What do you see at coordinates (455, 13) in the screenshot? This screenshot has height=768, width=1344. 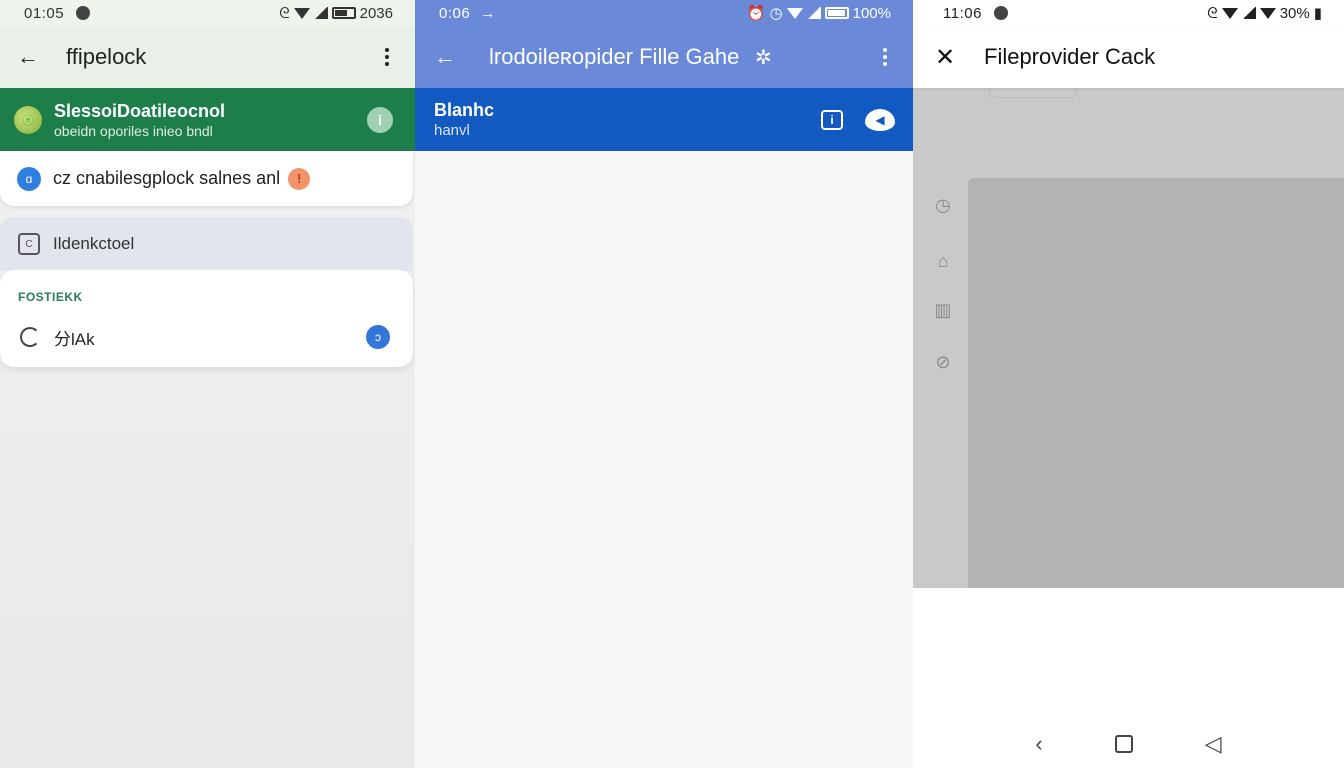 I see `status-time: 0:06` at bounding box center [455, 13].